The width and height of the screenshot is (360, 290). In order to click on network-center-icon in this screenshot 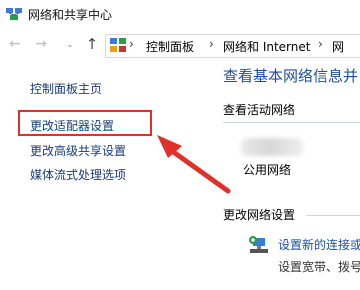, I will do `click(14, 14)`.